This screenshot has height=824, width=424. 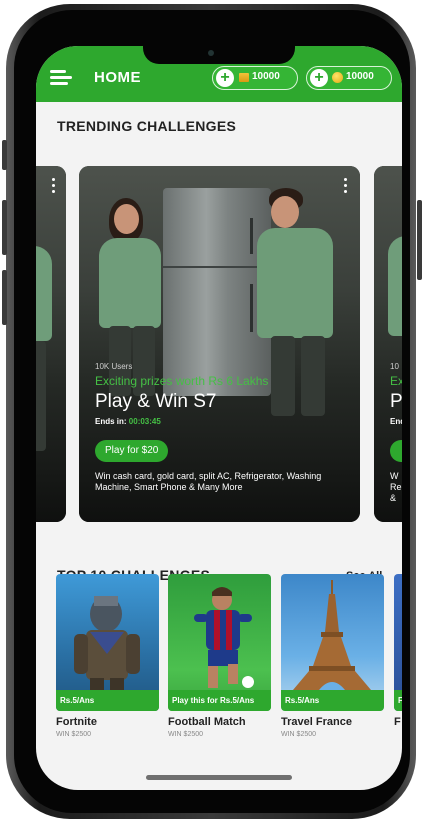 What do you see at coordinates (211, 53) in the screenshot?
I see `front-camera` at bounding box center [211, 53].